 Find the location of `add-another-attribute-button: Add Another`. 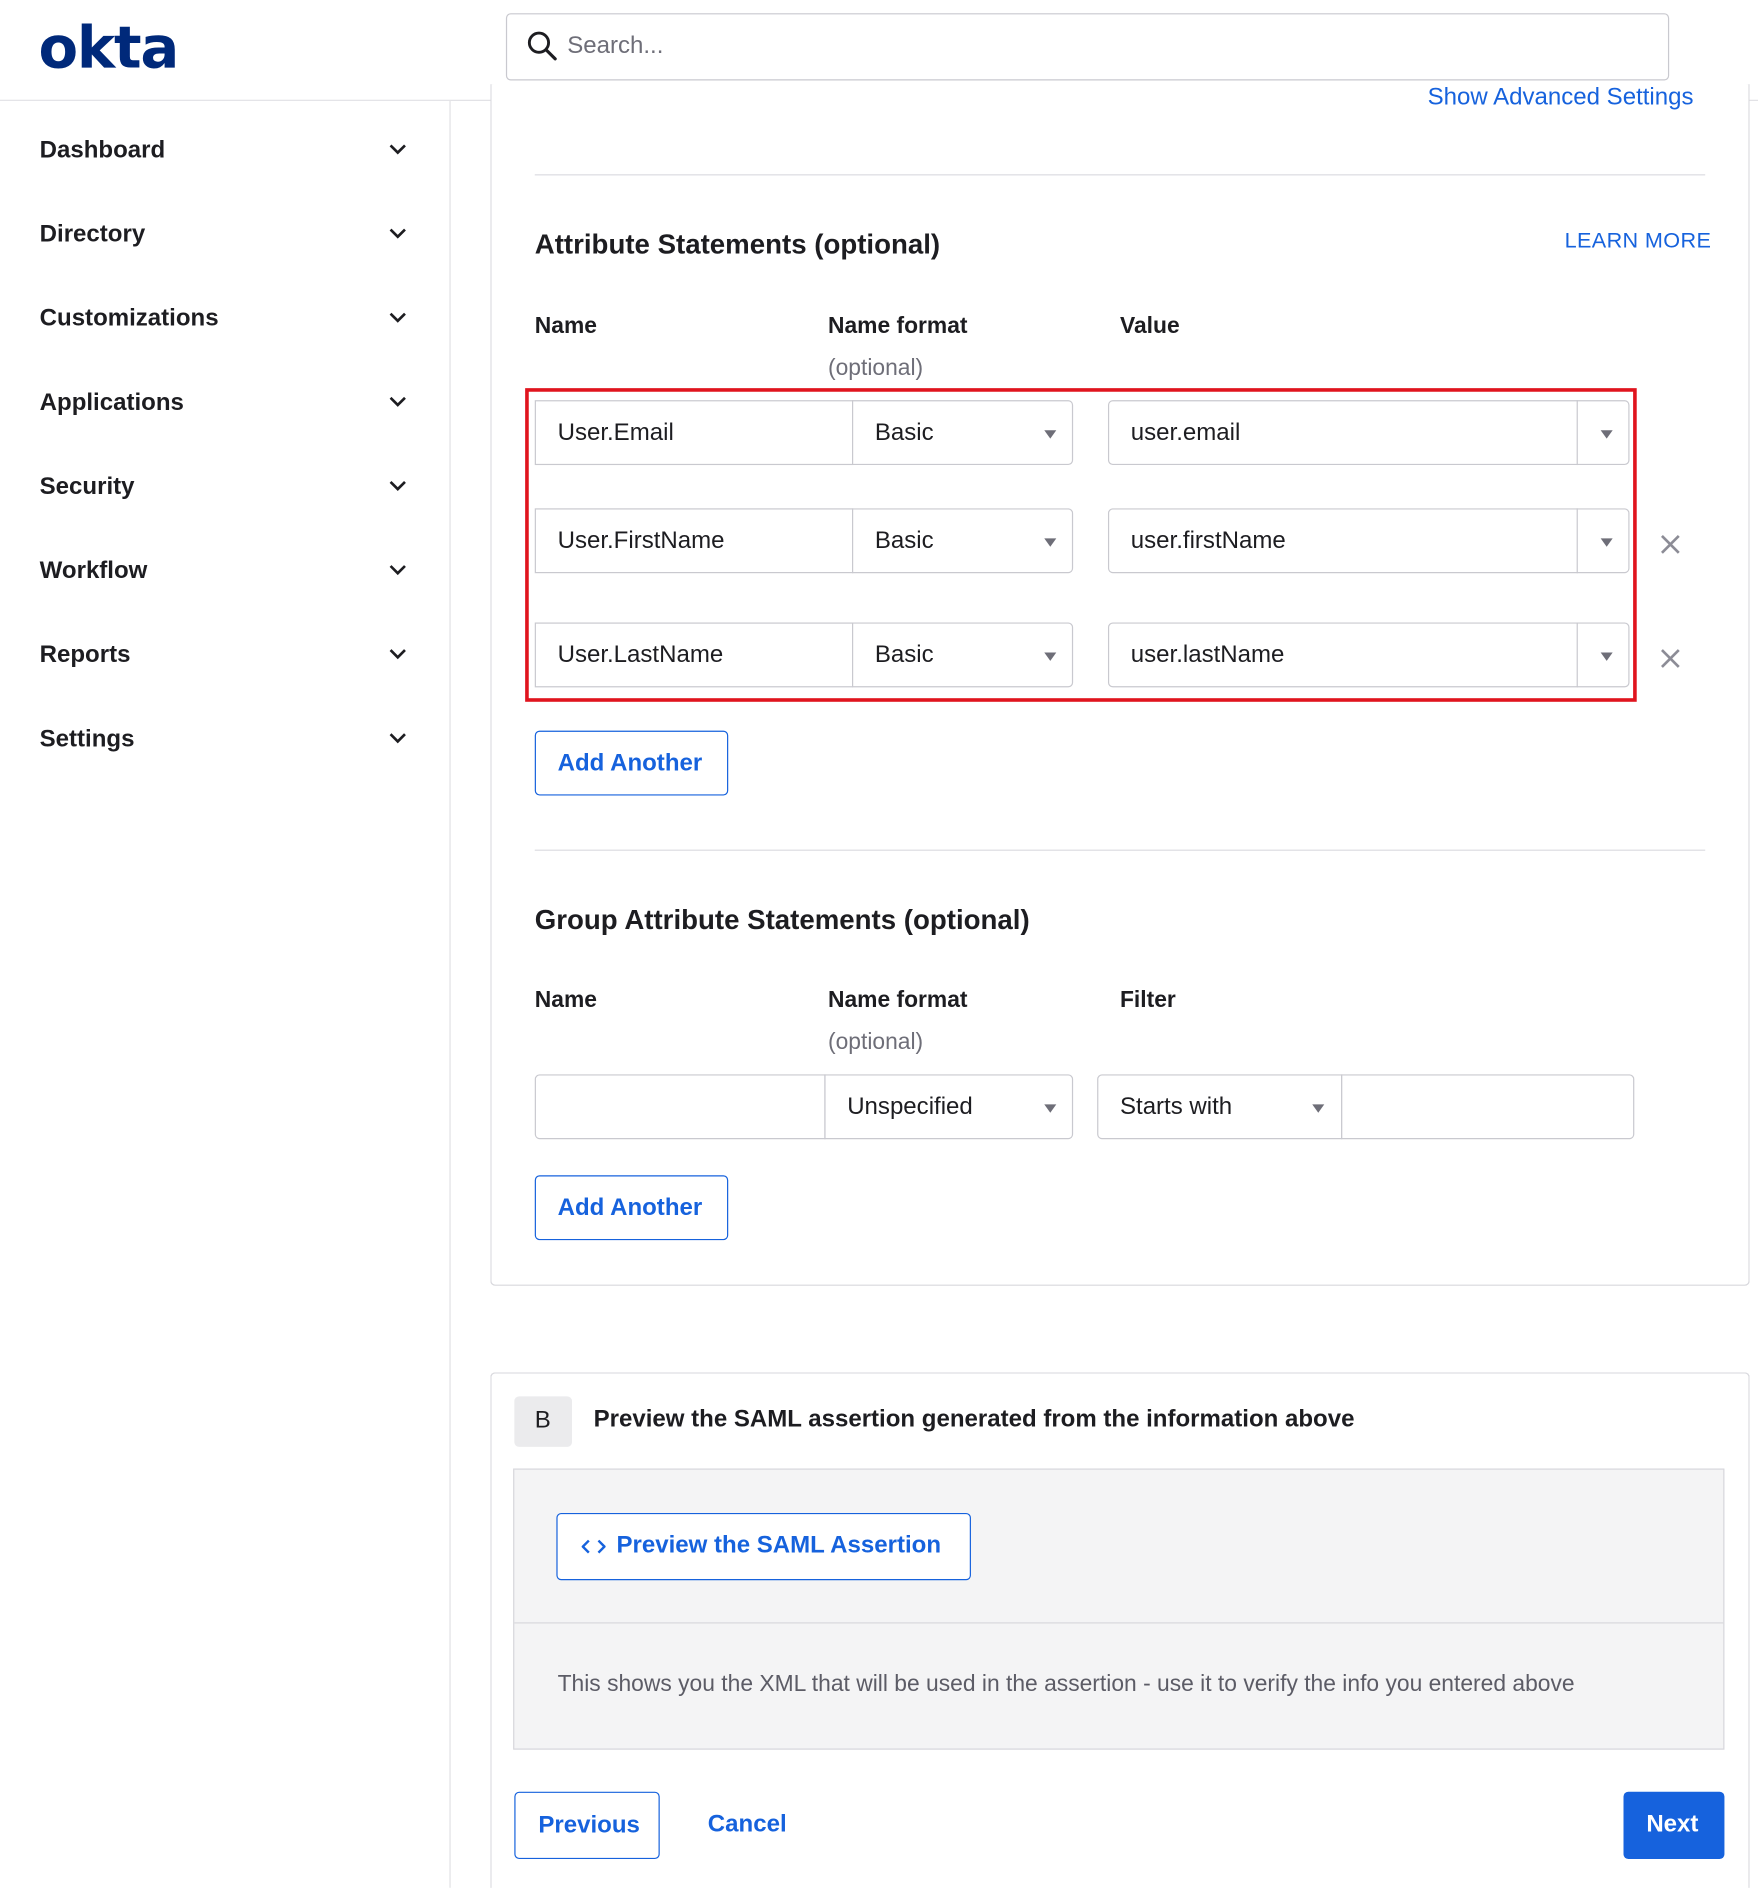

add-another-attribute-button: Add Another is located at coordinates (631, 763).